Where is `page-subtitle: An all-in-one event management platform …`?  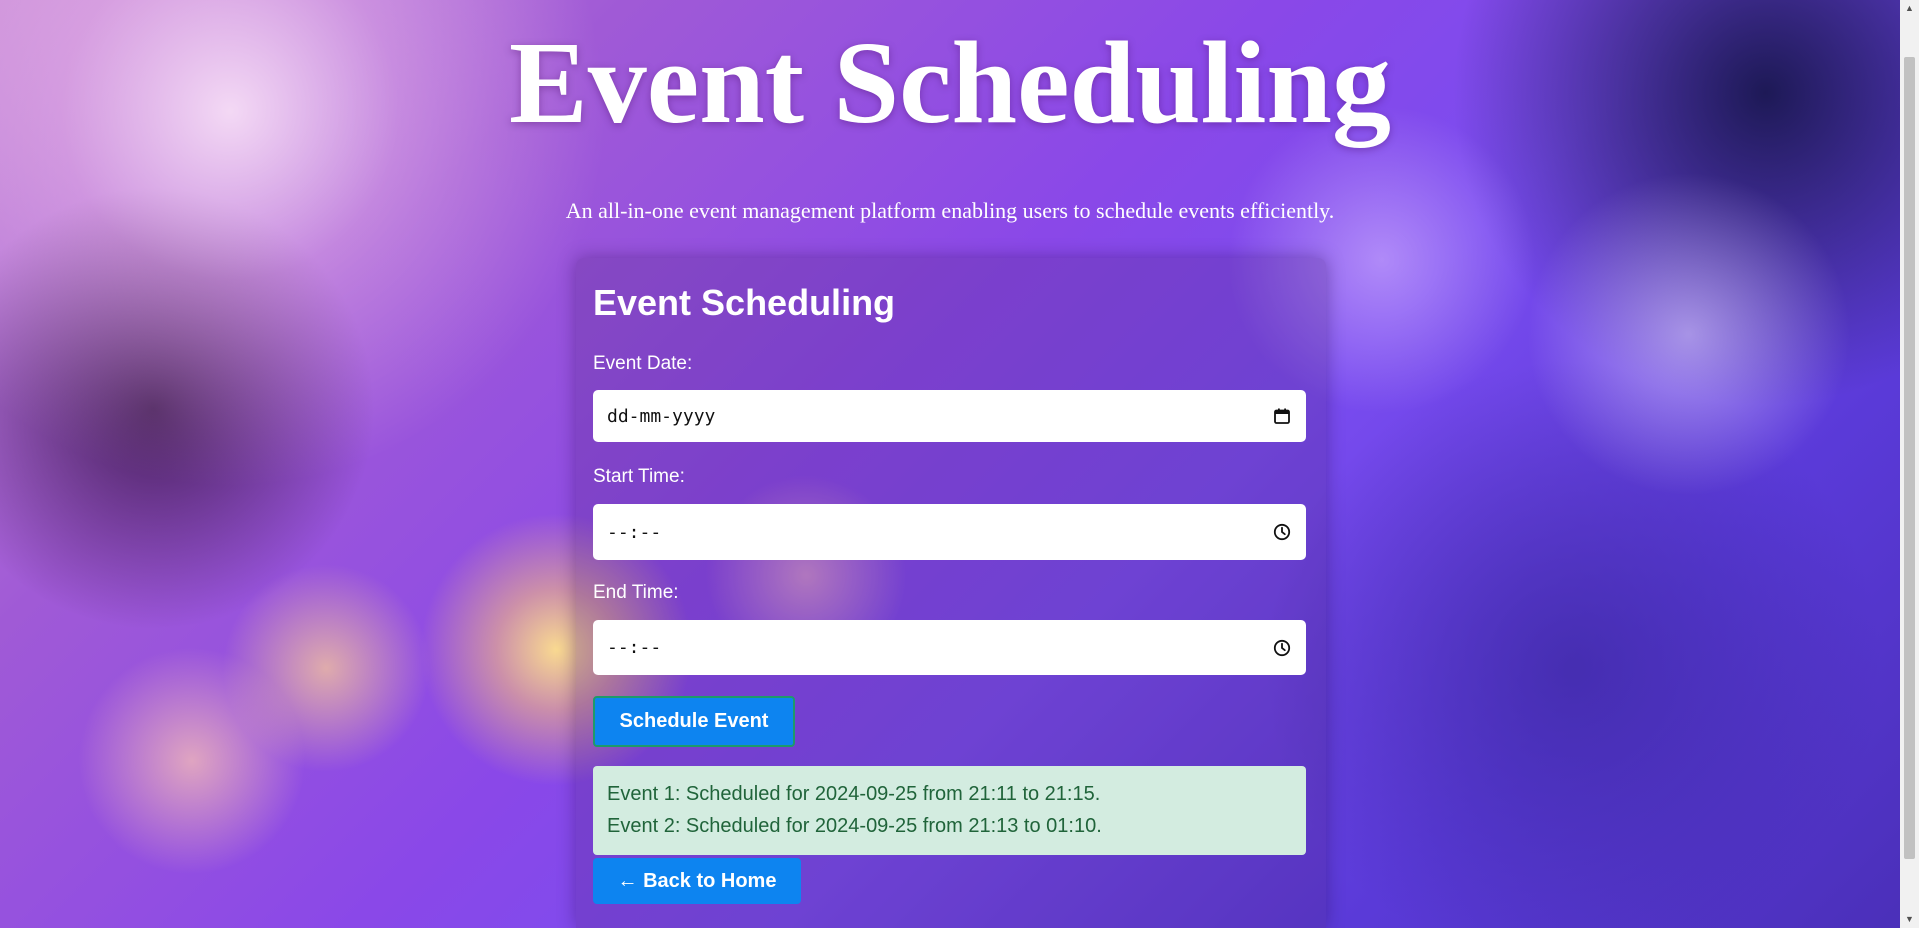
page-subtitle: An all-in-one event management platform … is located at coordinates (950, 210).